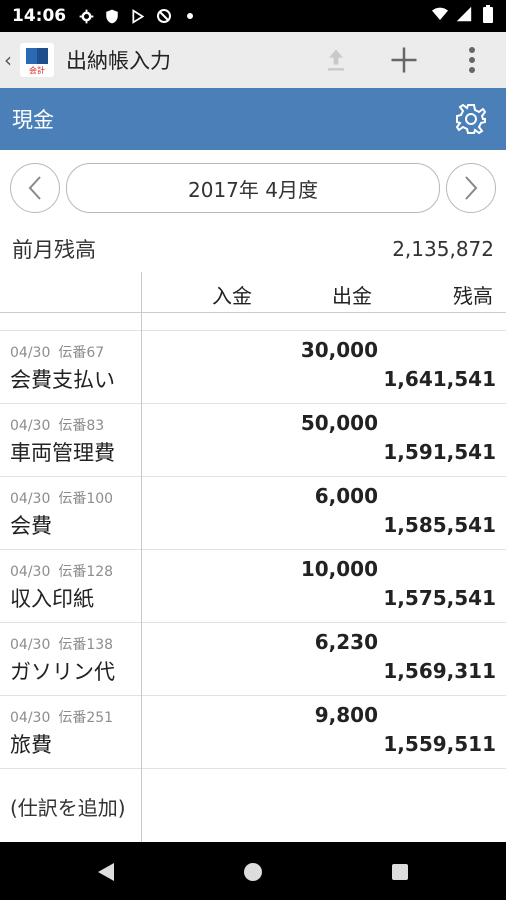 This screenshot has height=900, width=506. What do you see at coordinates (86, 645) in the screenshot?
I see `entry-slip-number: 伝番138` at bounding box center [86, 645].